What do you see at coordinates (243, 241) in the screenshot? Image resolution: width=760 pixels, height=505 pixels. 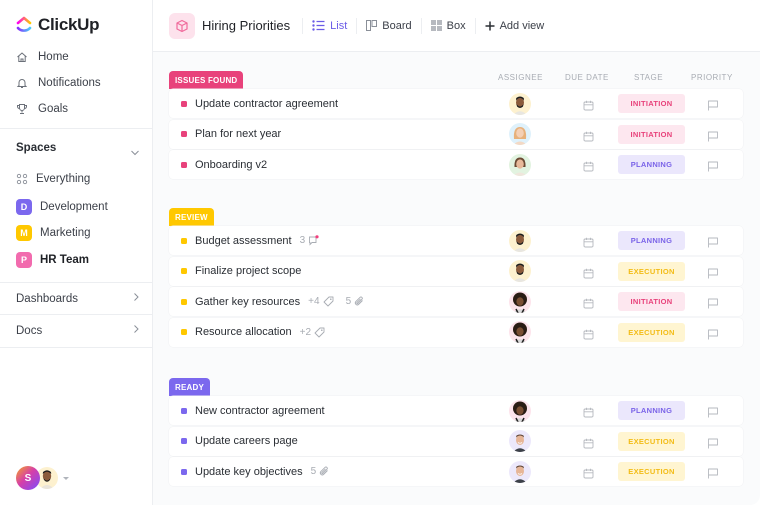 I see `task-name: Budget assessment` at bounding box center [243, 241].